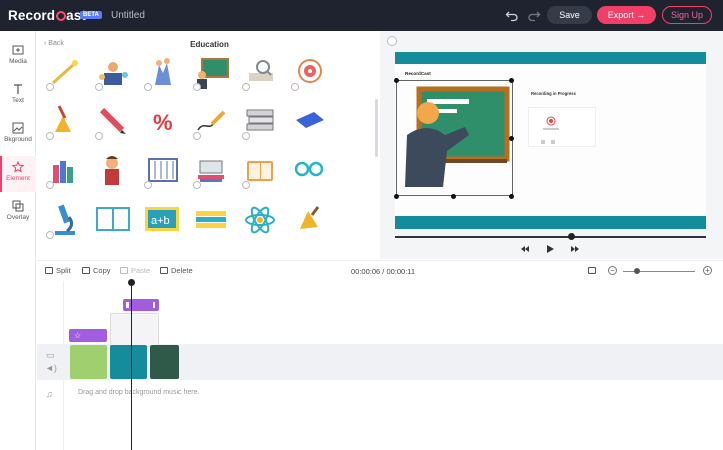 The image size is (723, 450). What do you see at coordinates (211, 220) in the screenshot?
I see `pencils-icon` at bounding box center [211, 220].